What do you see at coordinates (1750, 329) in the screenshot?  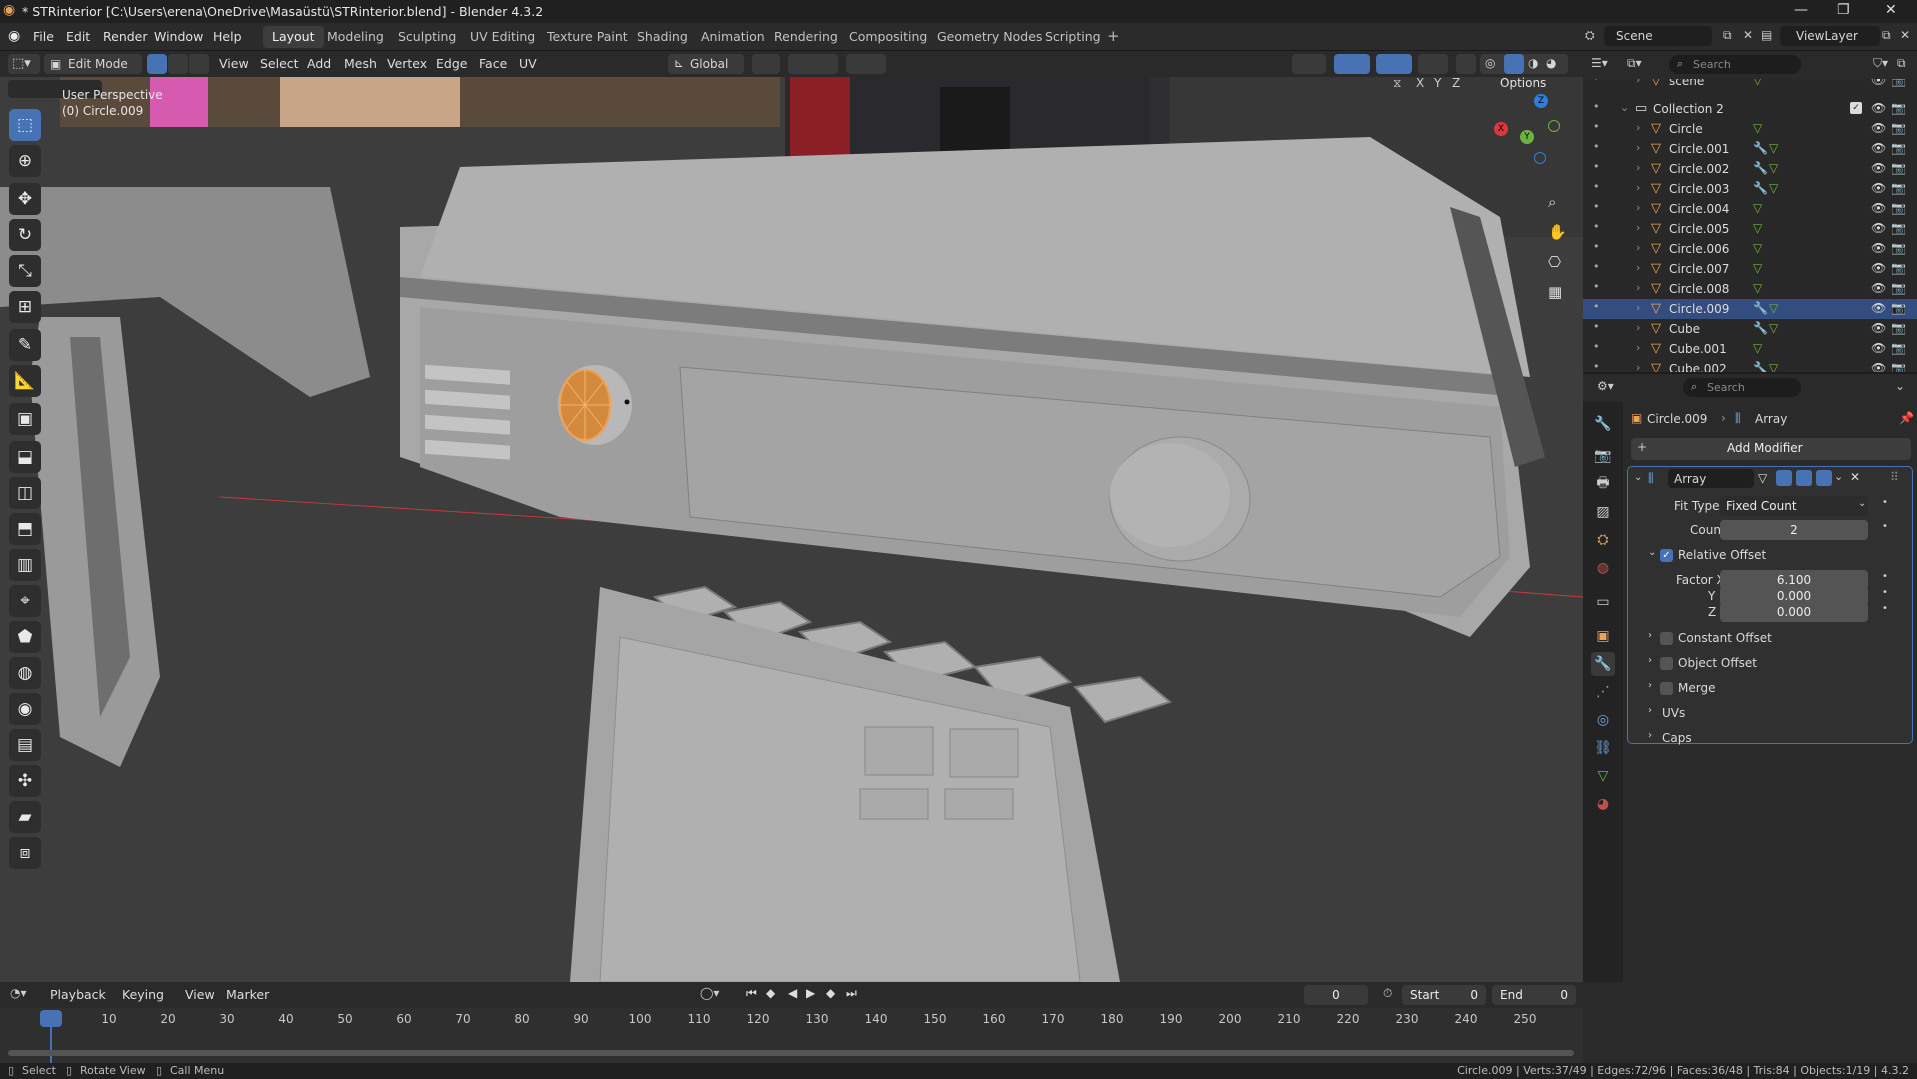 I see `outliner-item-cube: • › ▽ Cube 🔧 ▽ 👁 📷` at bounding box center [1750, 329].